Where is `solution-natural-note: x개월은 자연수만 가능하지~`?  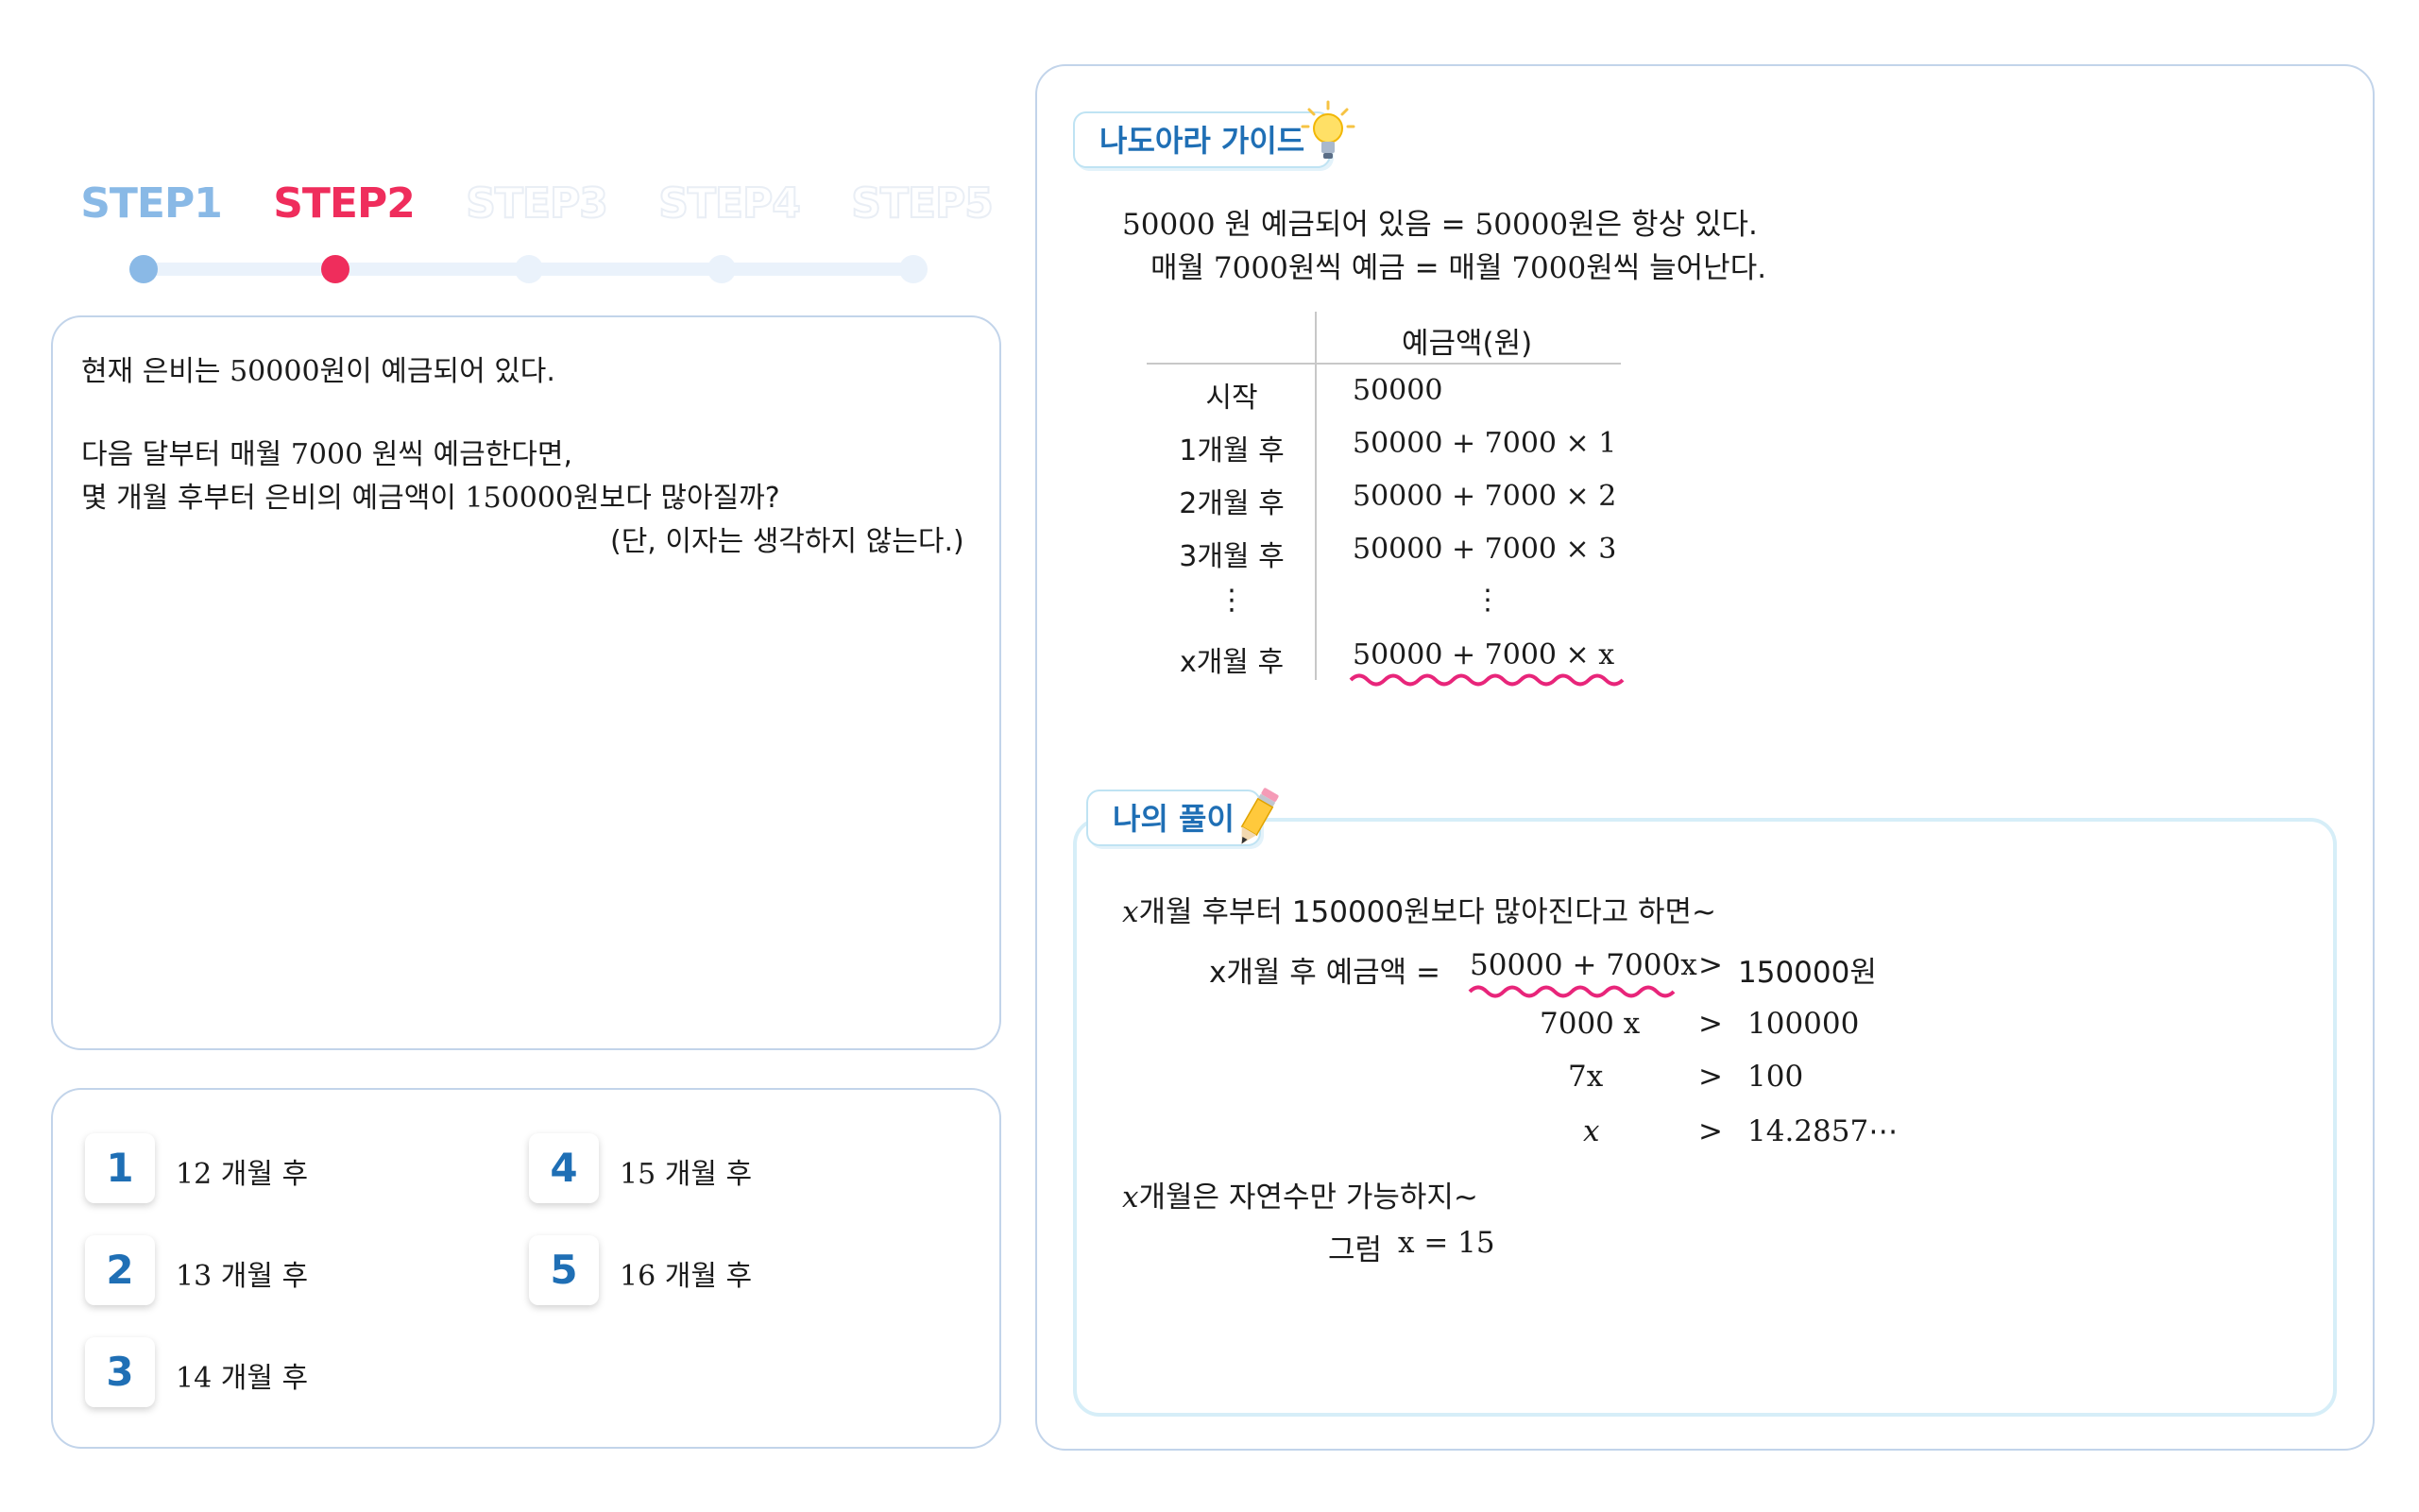 solution-natural-note: x개월은 자연수만 가능하지~ is located at coordinates (1300, 1198).